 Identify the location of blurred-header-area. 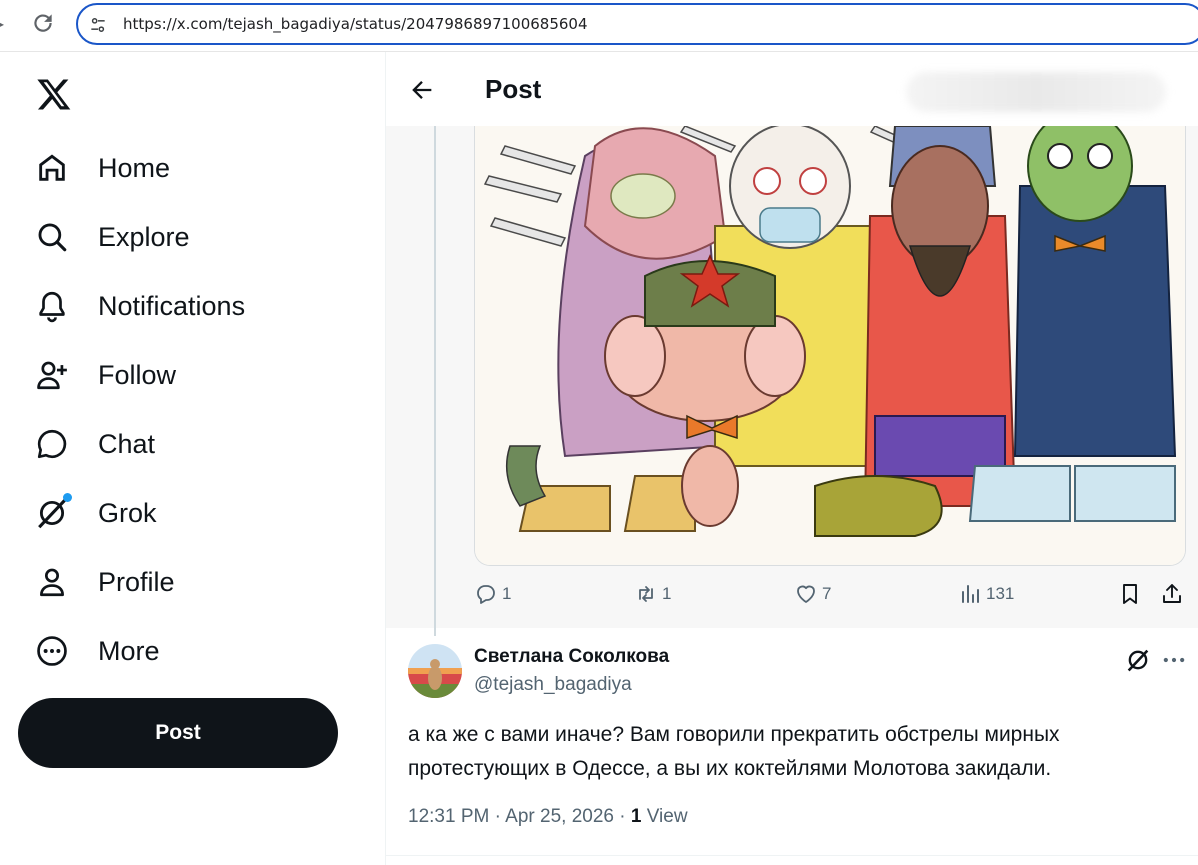
(1036, 92).